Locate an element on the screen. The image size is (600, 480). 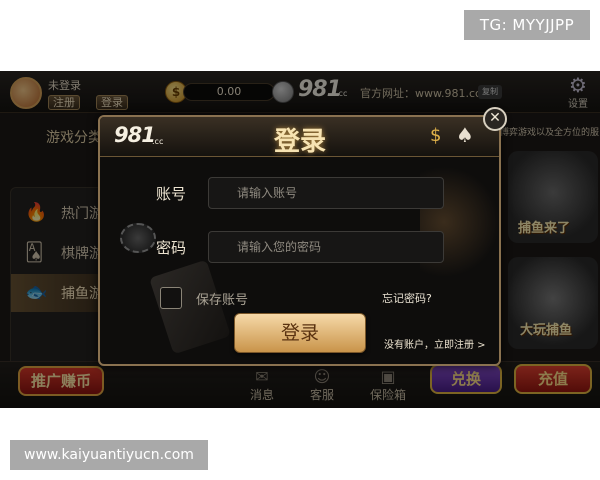
dialog-logo-suffix: .cc is located at coordinates (158, 141).